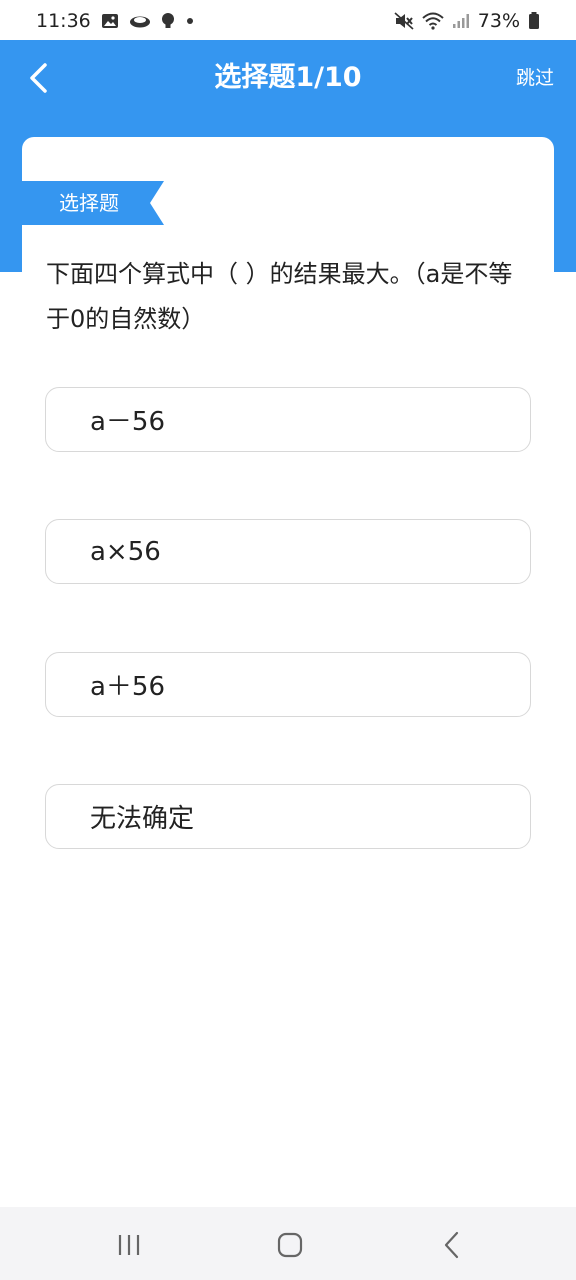 The height and width of the screenshot is (1280, 576). Describe the element at coordinates (498, 21) in the screenshot. I see `battery-percent: 73%` at that location.